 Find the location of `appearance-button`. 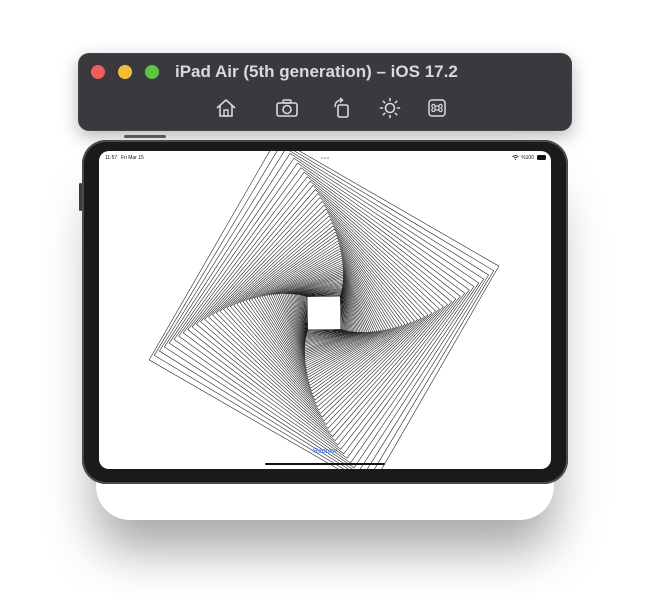

appearance-button is located at coordinates (390, 108).